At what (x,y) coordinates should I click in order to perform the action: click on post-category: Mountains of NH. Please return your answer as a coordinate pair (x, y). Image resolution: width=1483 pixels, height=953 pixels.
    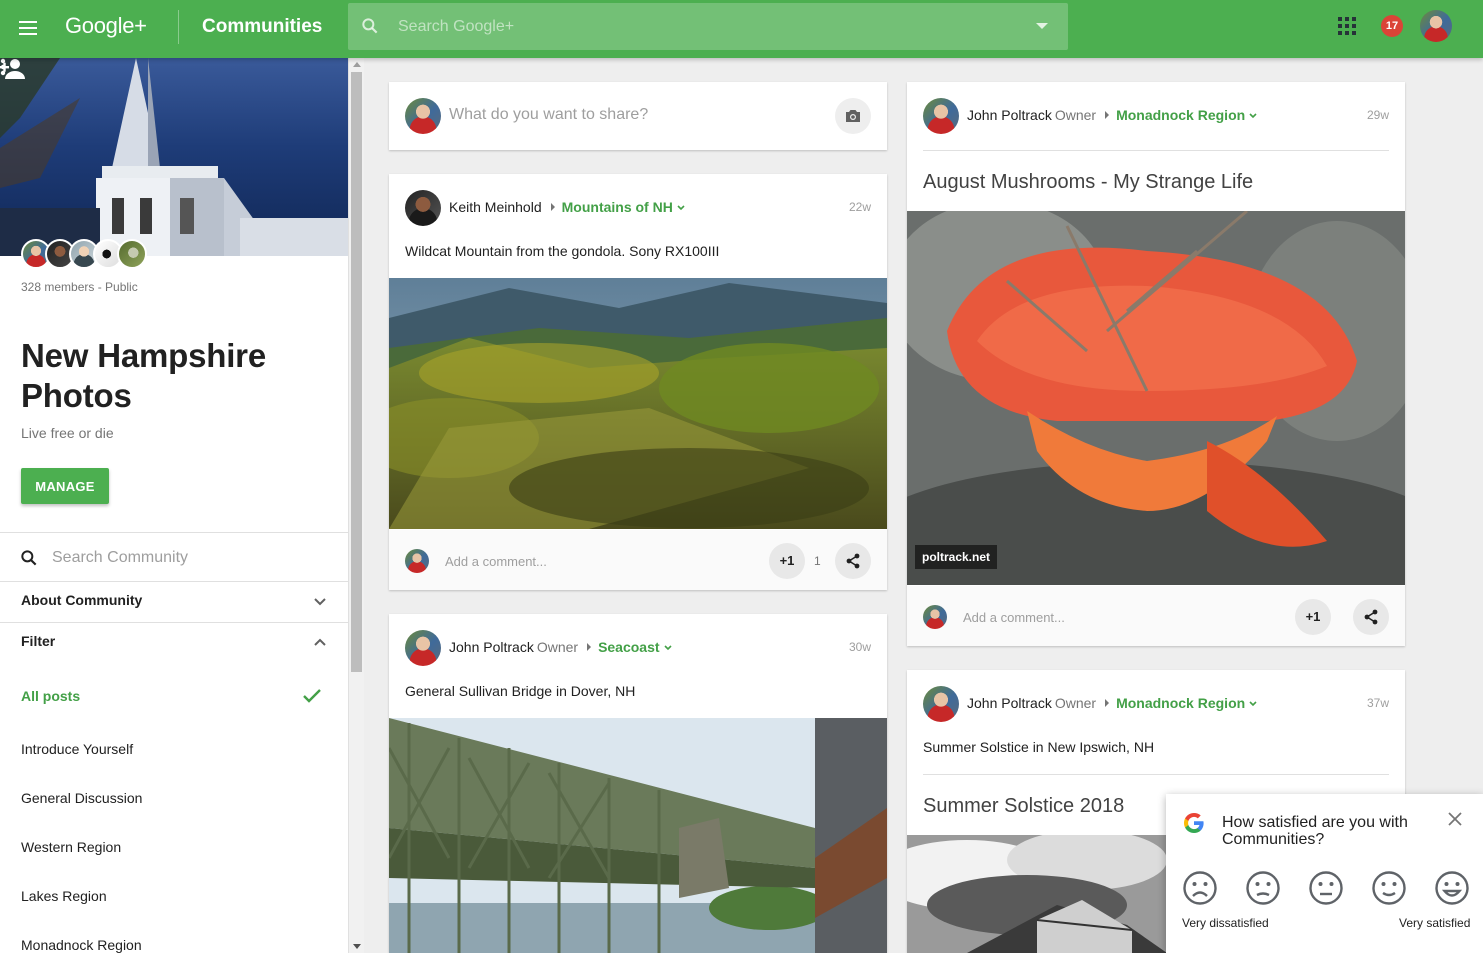
    Looking at the image, I should click on (617, 207).